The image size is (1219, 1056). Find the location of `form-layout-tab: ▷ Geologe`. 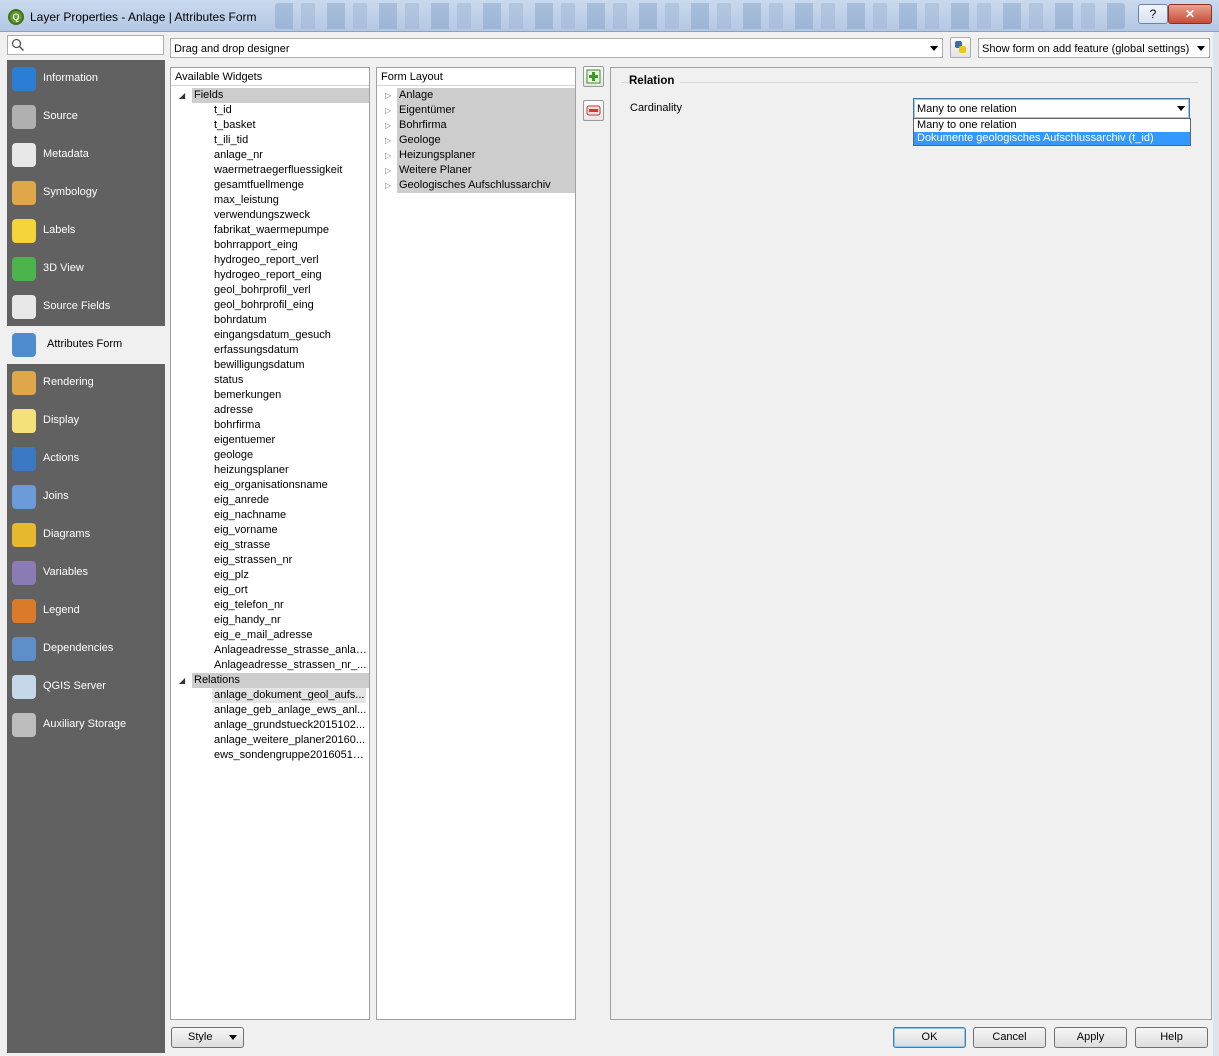

form-layout-tab: ▷ Geologe is located at coordinates (476, 140).